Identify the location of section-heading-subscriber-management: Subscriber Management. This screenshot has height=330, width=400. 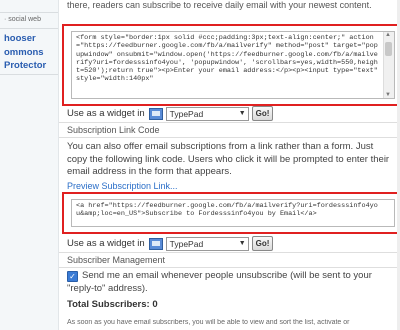
(116, 260).